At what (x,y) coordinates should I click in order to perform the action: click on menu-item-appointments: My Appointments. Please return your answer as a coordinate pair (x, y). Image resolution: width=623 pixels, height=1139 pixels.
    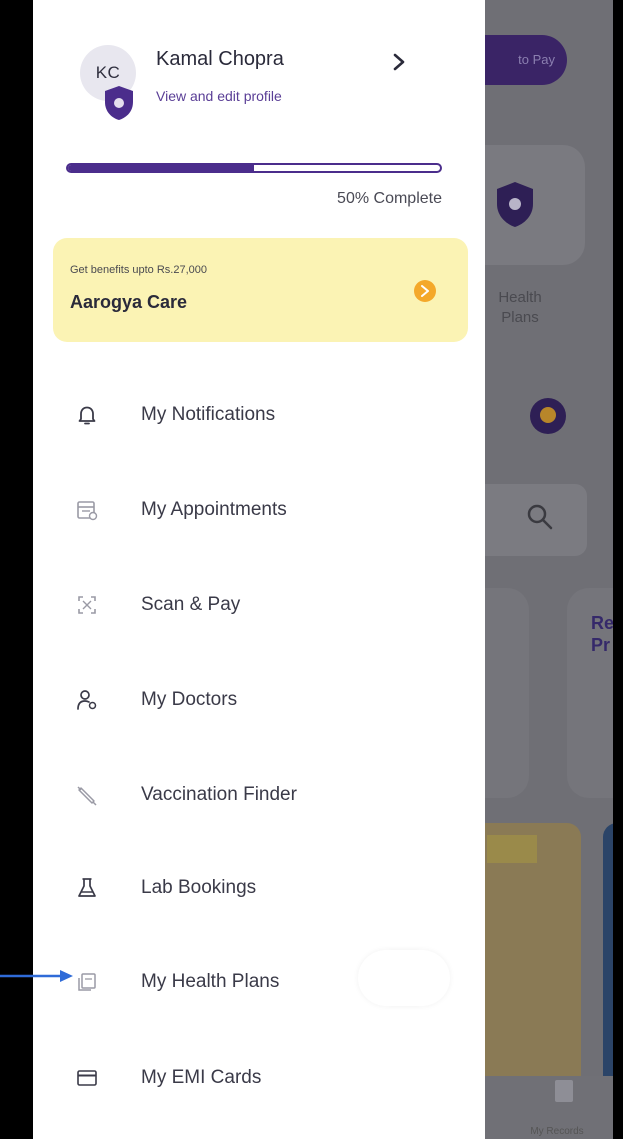
    Looking at the image, I should click on (263, 510).